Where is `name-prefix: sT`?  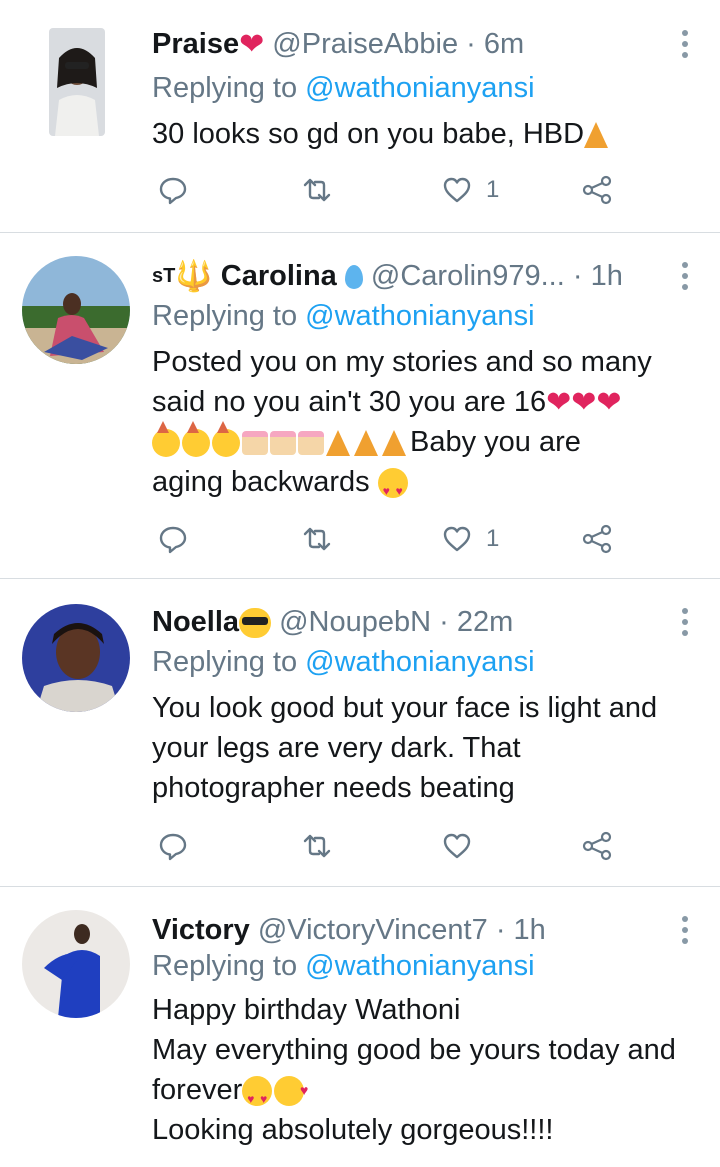 name-prefix: sT is located at coordinates (164, 276).